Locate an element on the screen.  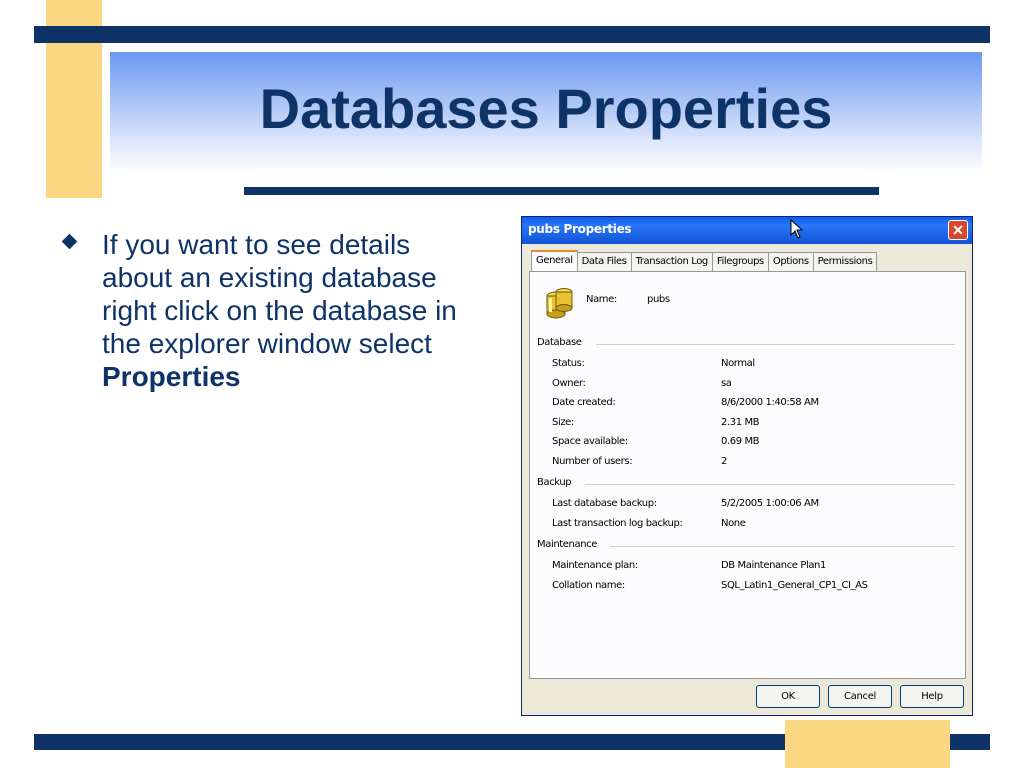
close-button: ✕ is located at coordinates (958, 230).